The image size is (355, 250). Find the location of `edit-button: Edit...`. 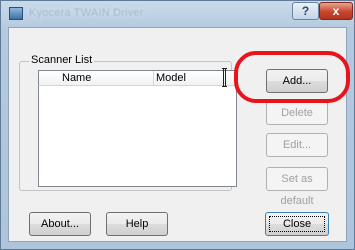

edit-button: Edit... is located at coordinates (297, 145).